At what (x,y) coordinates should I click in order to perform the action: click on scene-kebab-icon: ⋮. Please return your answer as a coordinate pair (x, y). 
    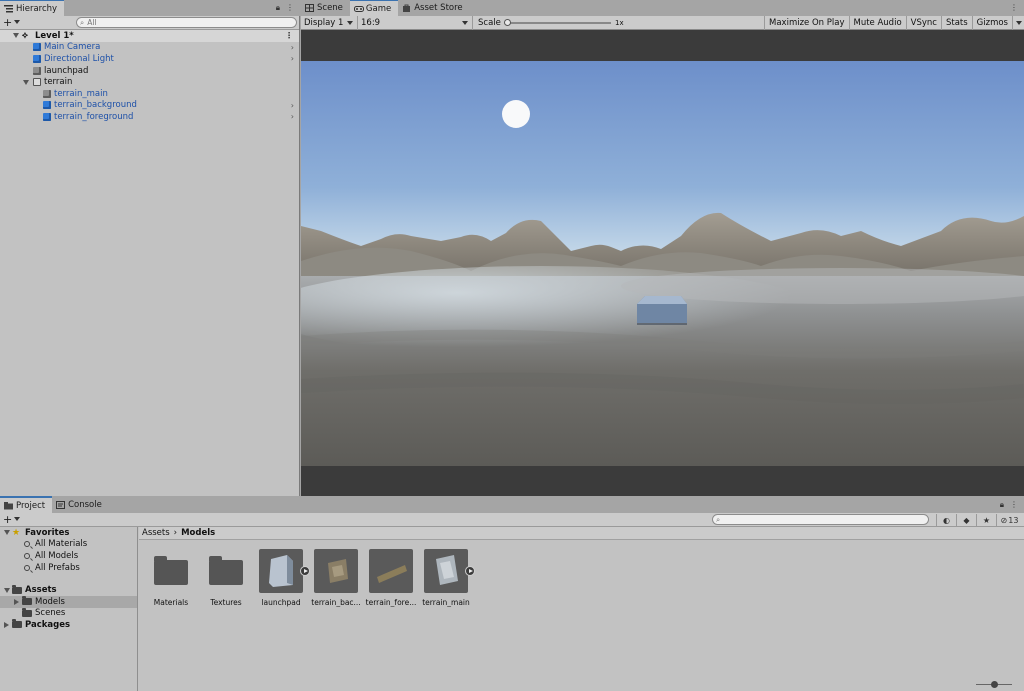
    Looking at the image, I should click on (289, 35).